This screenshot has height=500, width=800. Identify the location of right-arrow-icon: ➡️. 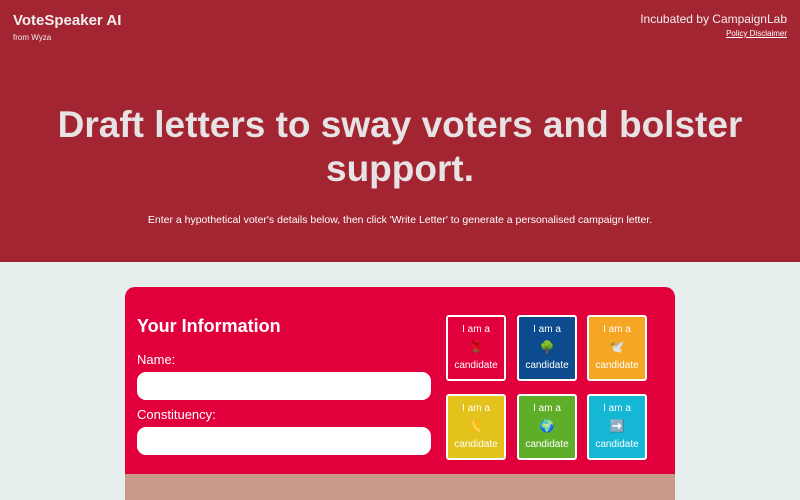
(617, 426).